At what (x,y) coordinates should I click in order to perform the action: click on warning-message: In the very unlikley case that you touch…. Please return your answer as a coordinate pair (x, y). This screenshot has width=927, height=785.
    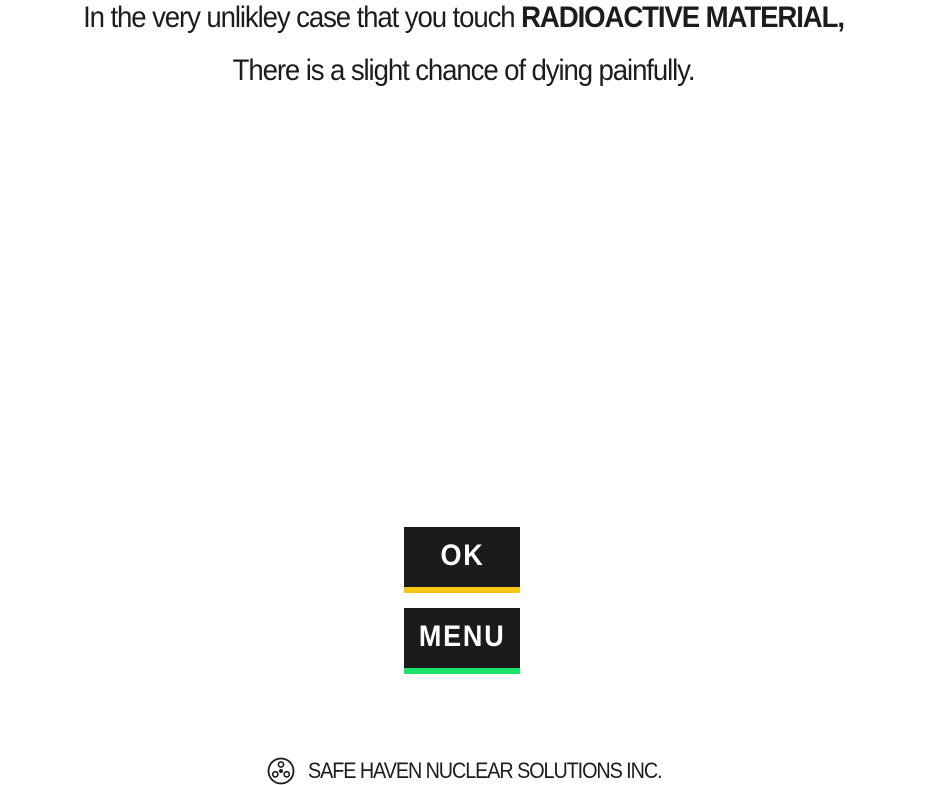
    Looking at the image, I should click on (463, 48).